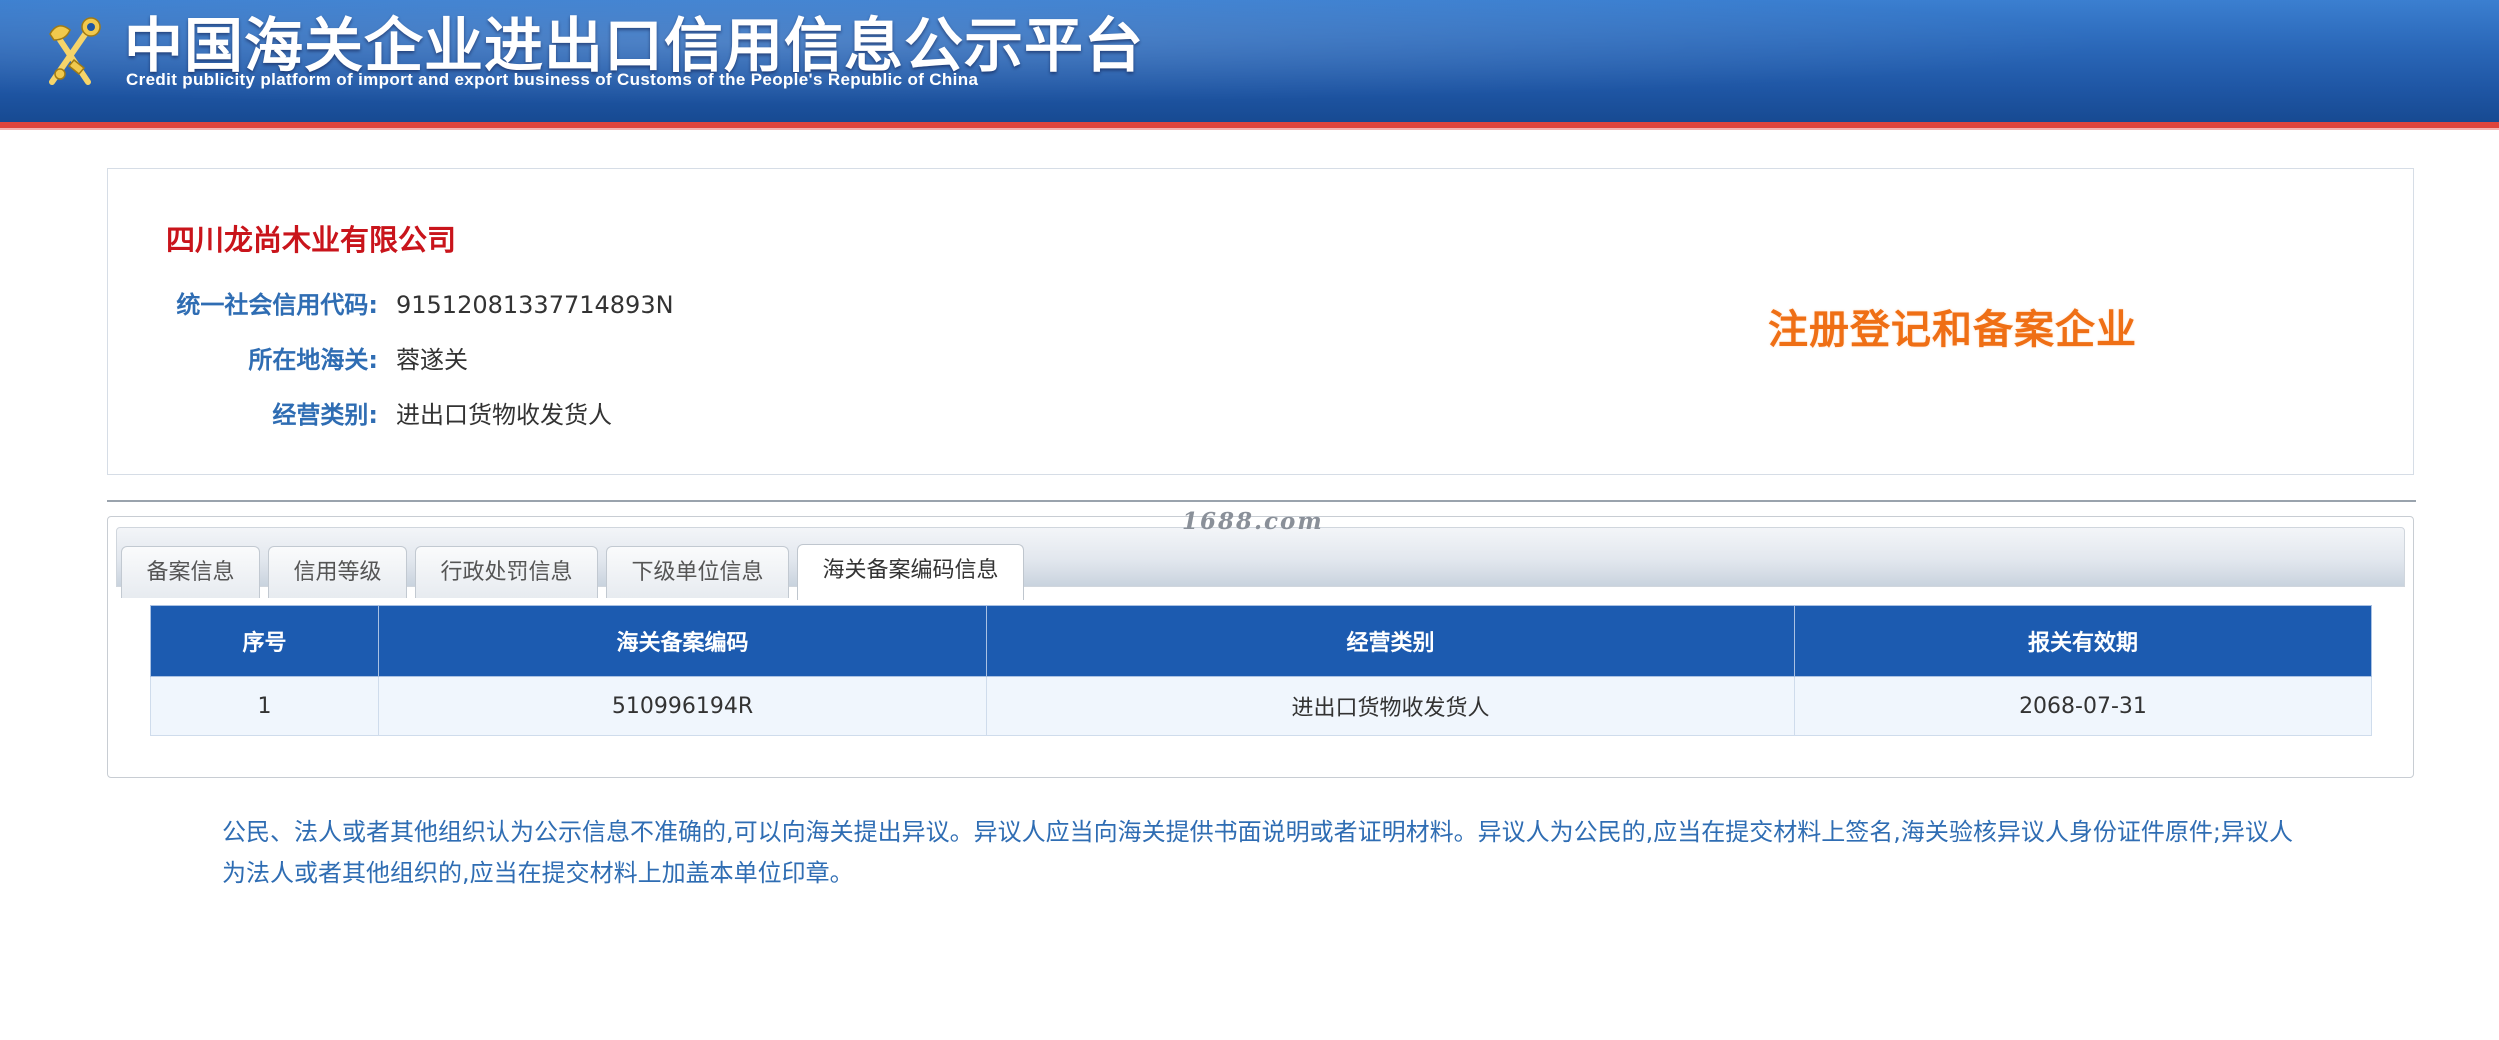  What do you see at coordinates (325, 415) in the screenshot?
I see `business-type-label: 经营类别:` at bounding box center [325, 415].